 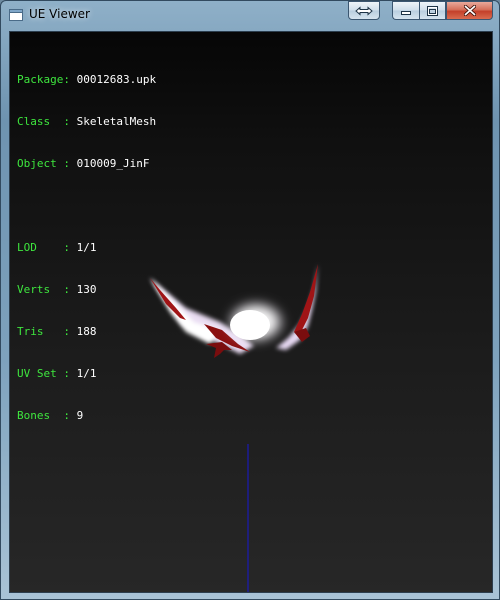 I want to click on maximize-icon, so click(x=432, y=10).